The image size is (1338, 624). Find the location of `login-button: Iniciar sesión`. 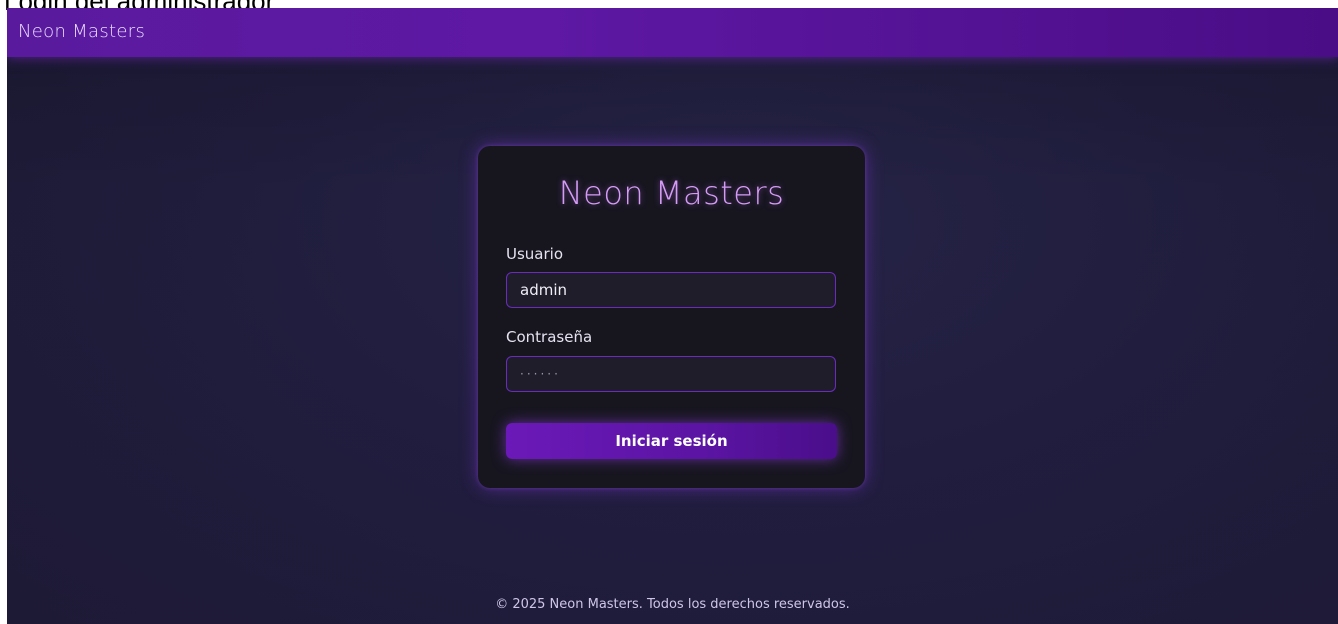

login-button: Iniciar sesión is located at coordinates (671, 441).